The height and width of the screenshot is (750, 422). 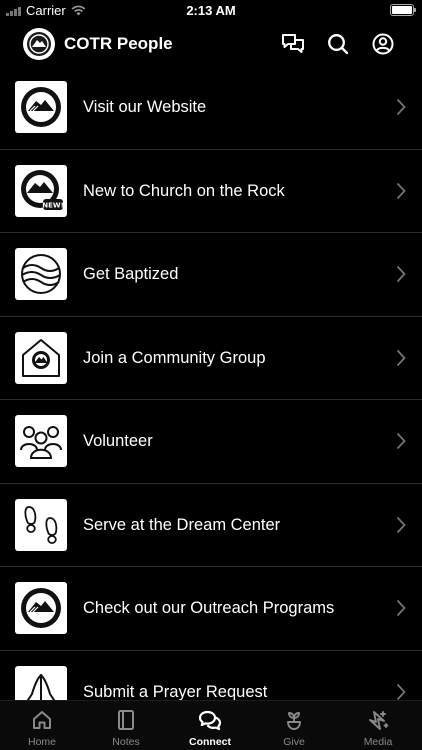 I want to click on search-icon, so click(x=338, y=44).